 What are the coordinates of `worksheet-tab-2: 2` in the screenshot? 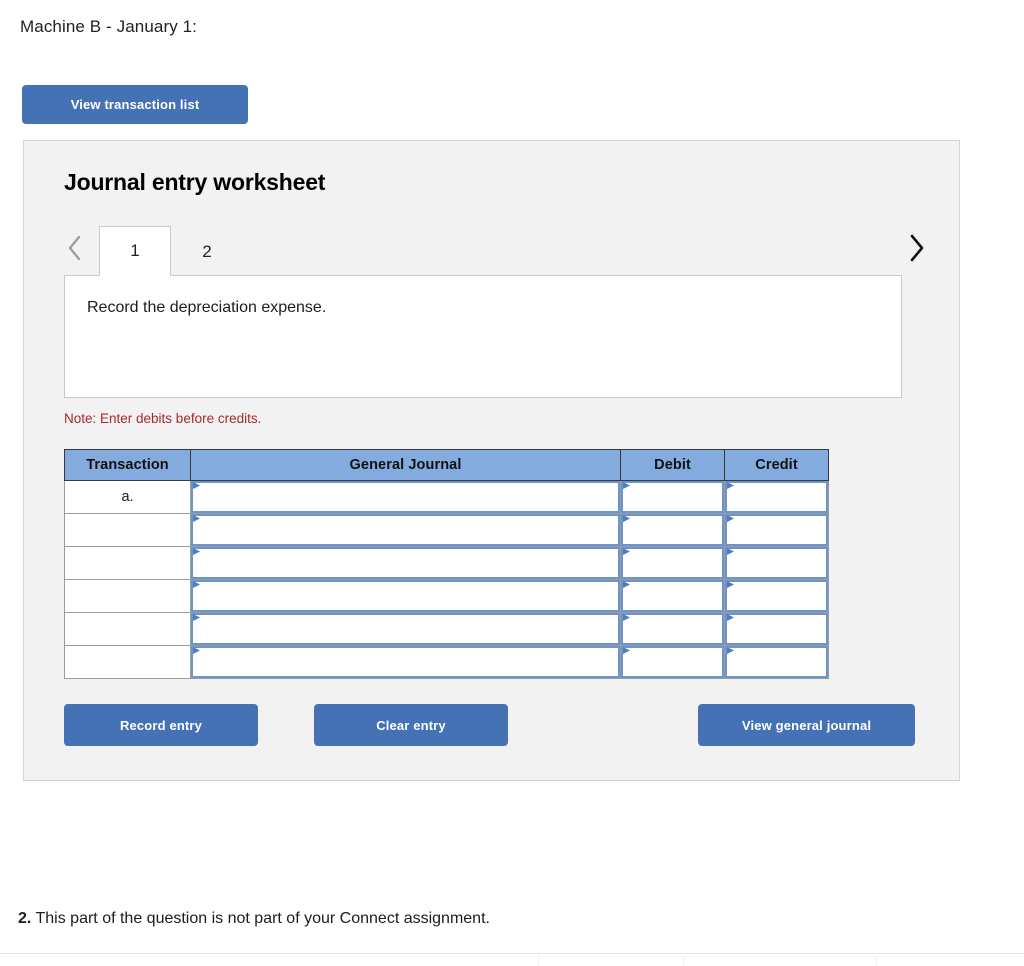 It's located at (207, 251).